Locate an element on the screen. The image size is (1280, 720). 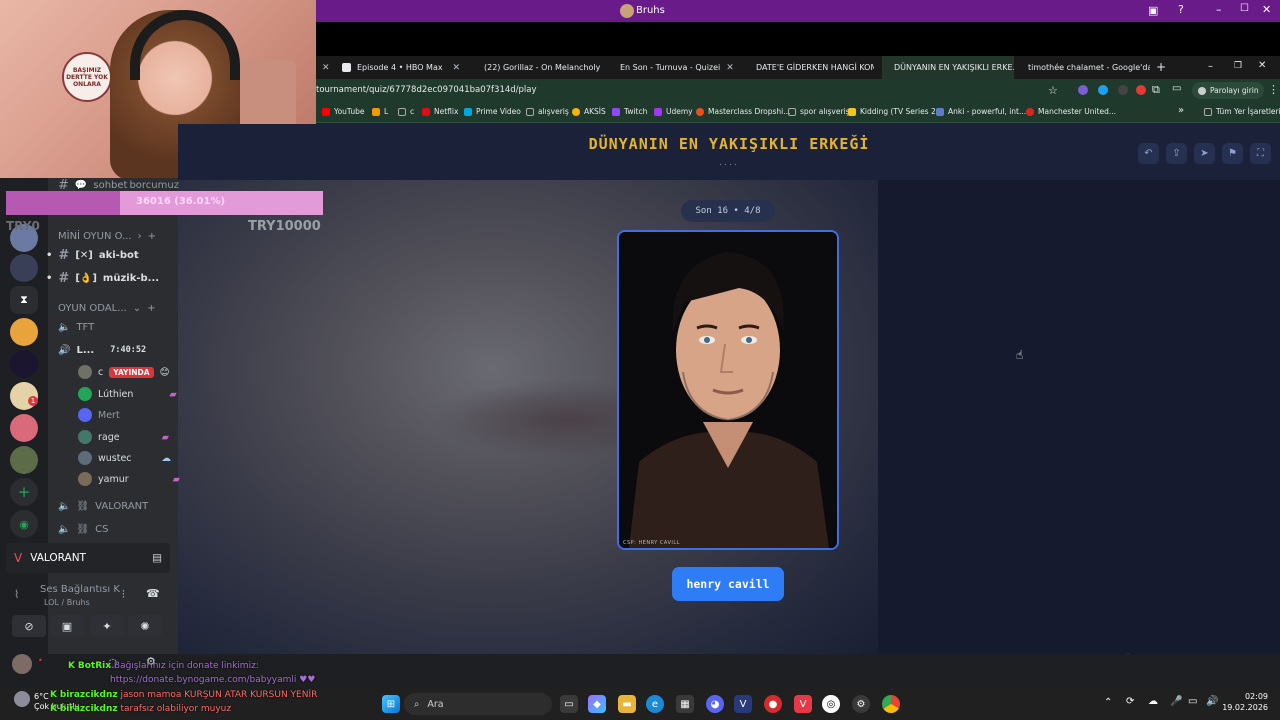
extensions-puzzle-icon: ⧉ is located at coordinates (1156, 90).